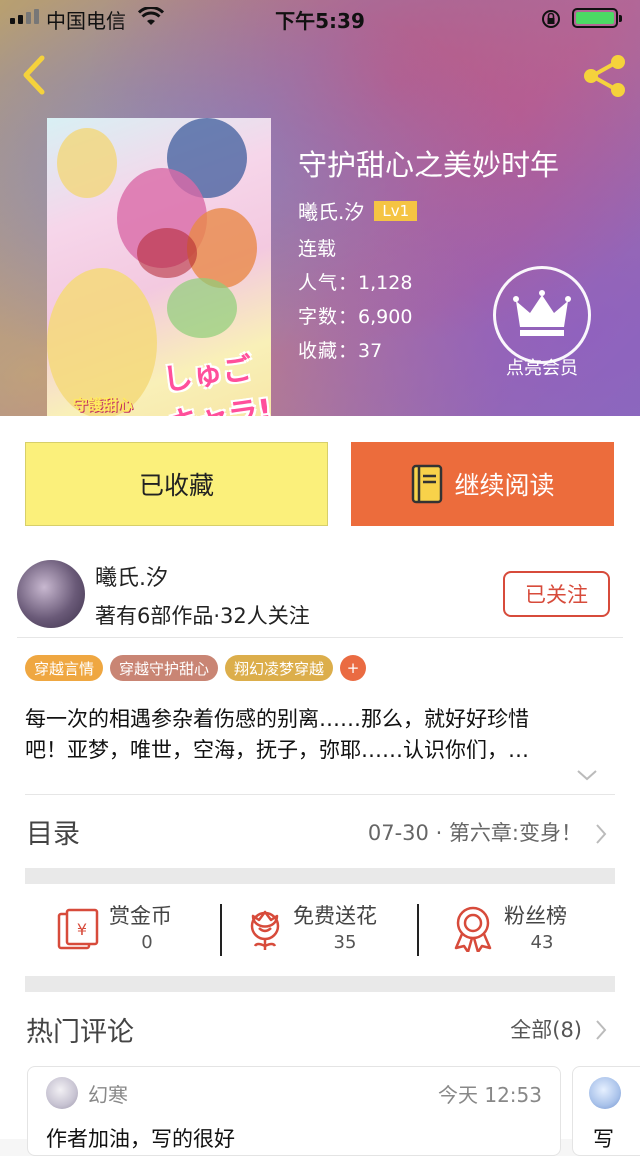 The width and height of the screenshot is (640, 1156). What do you see at coordinates (215, 383) in the screenshot?
I see `cover-logo: しゅごキャラ!` at bounding box center [215, 383].